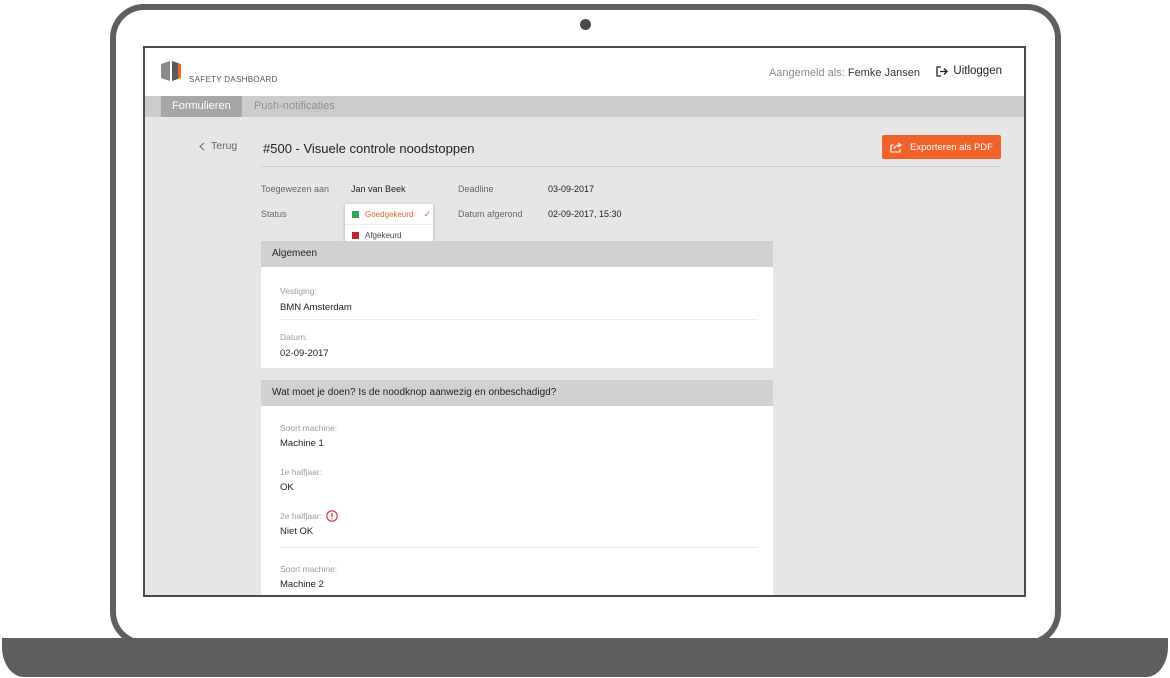 The width and height of the screenshot is (1170, 678). Describe the element at coordinates (476, 189) in the screenshot. I see `deadline-label: Deadline` at that location.